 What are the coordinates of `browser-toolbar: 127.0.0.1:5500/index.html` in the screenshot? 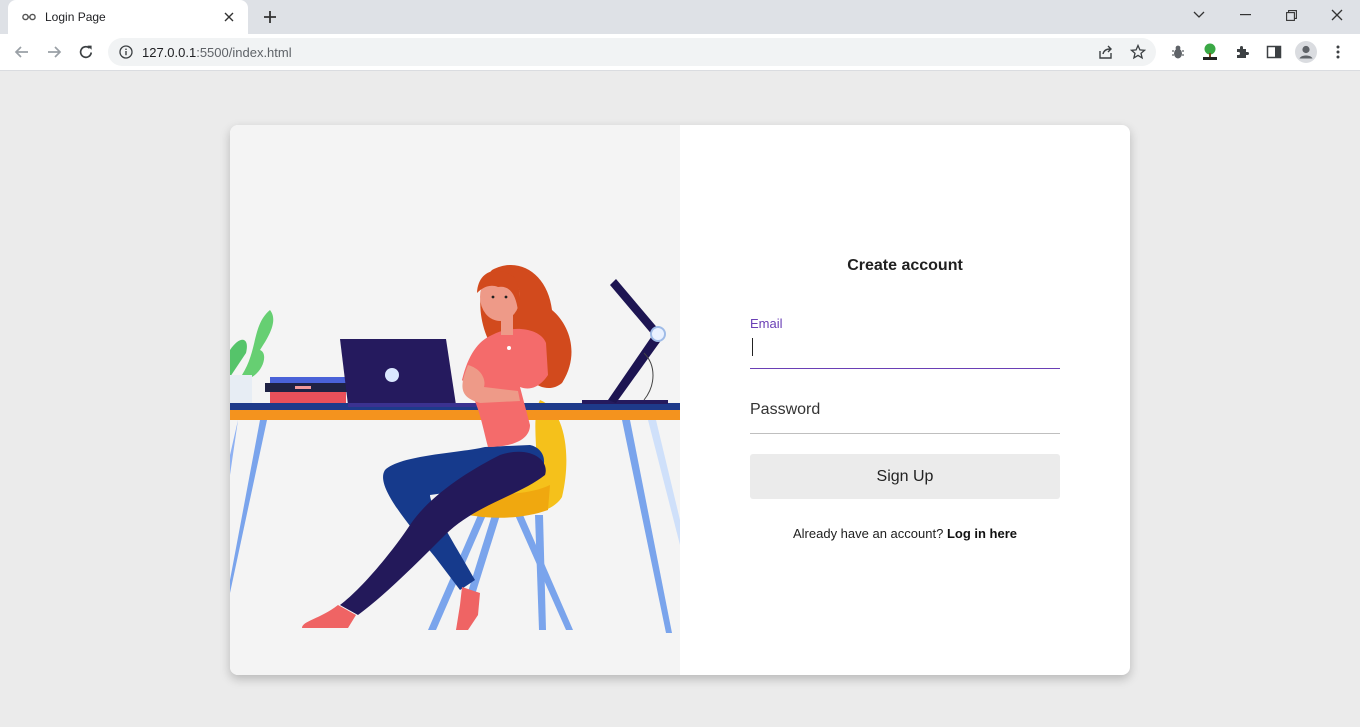 It's located at (680, 52).